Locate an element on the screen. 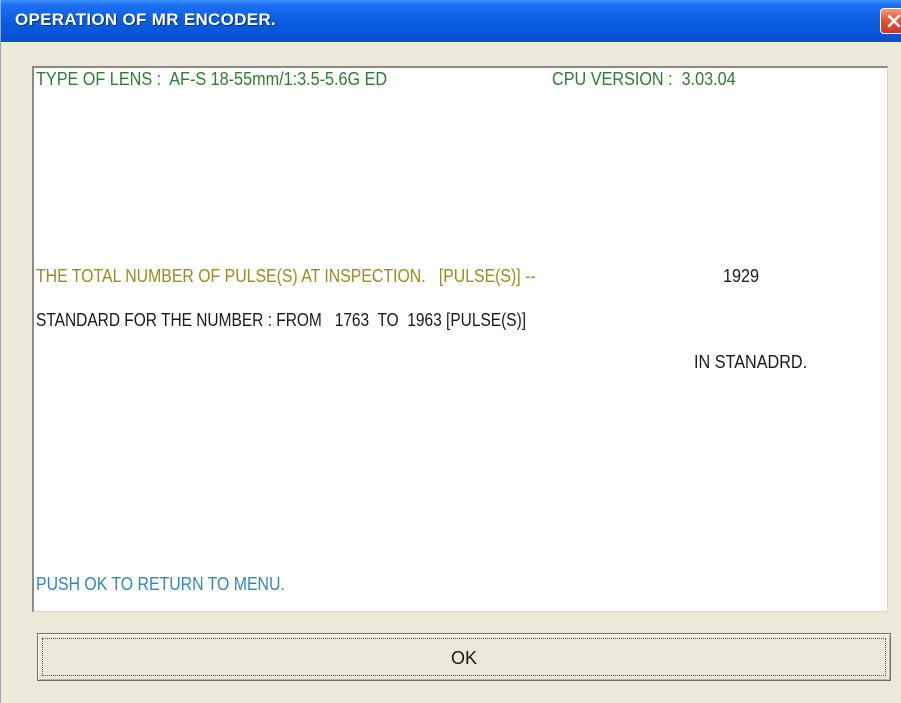  ok-button: OK is located at coordinates (464, 657).